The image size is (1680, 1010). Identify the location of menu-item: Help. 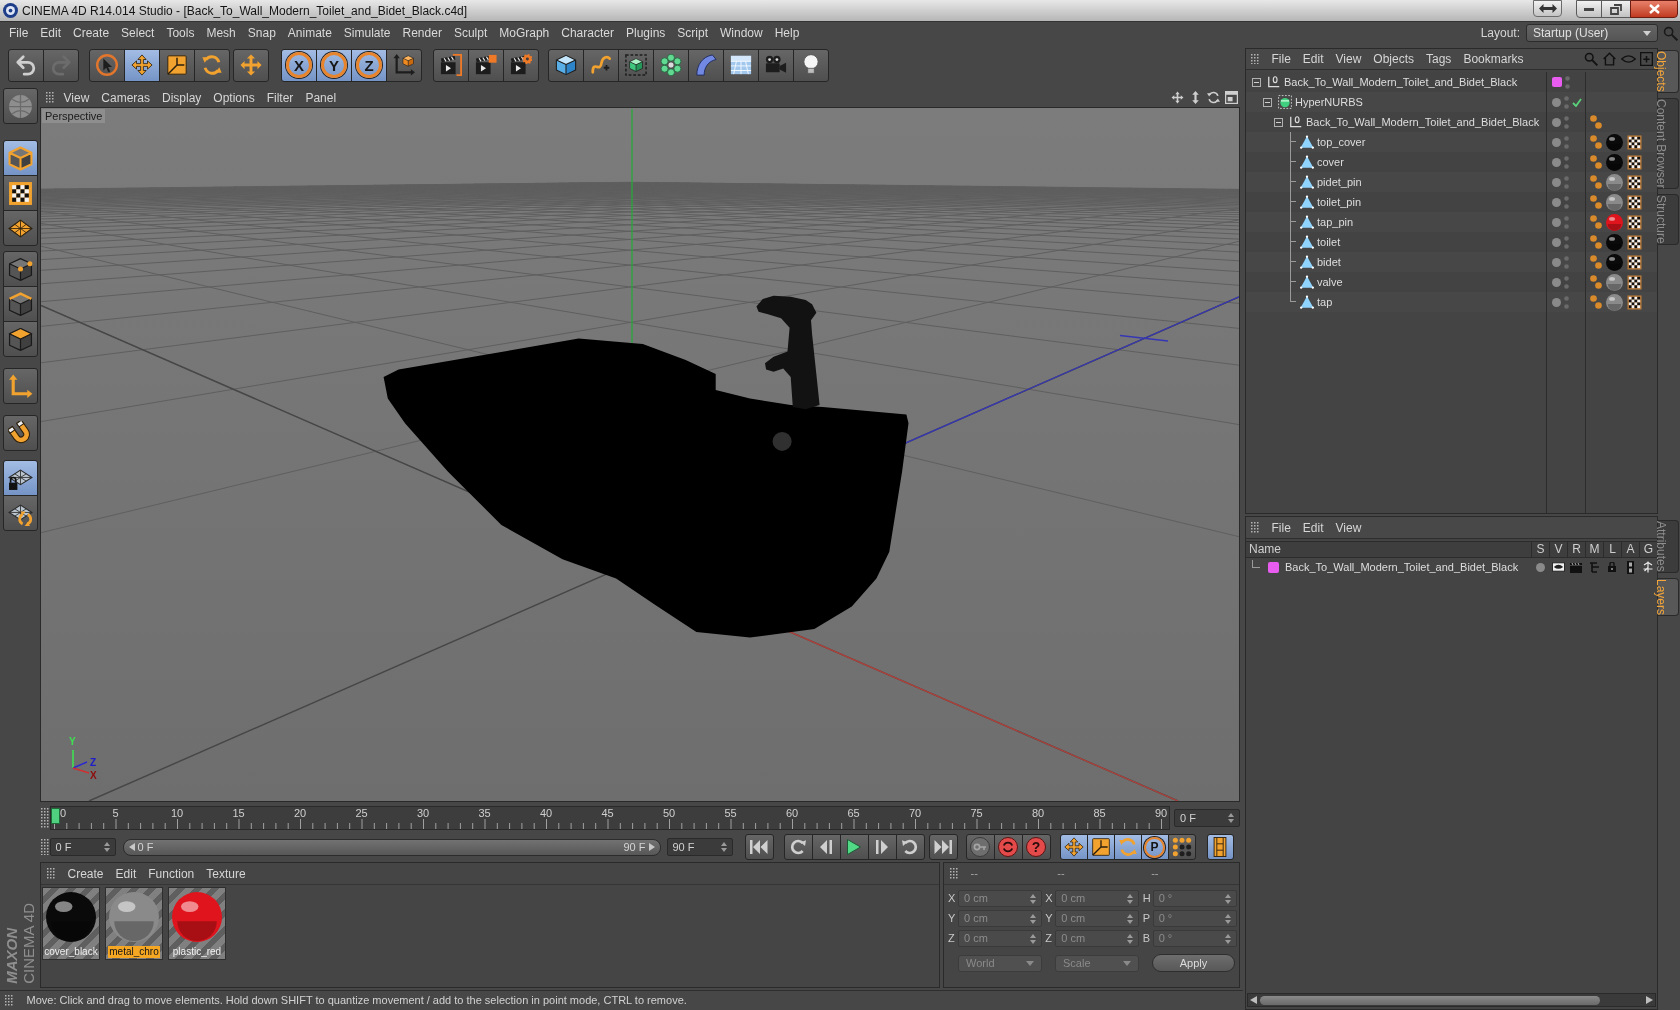
(787, 33).